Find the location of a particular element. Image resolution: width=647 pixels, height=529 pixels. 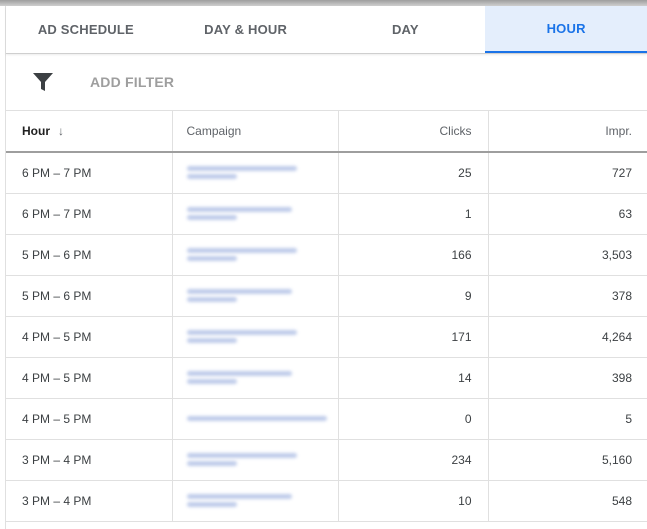

column-header-clicks: Clicks is located at coordinates (413, 132).